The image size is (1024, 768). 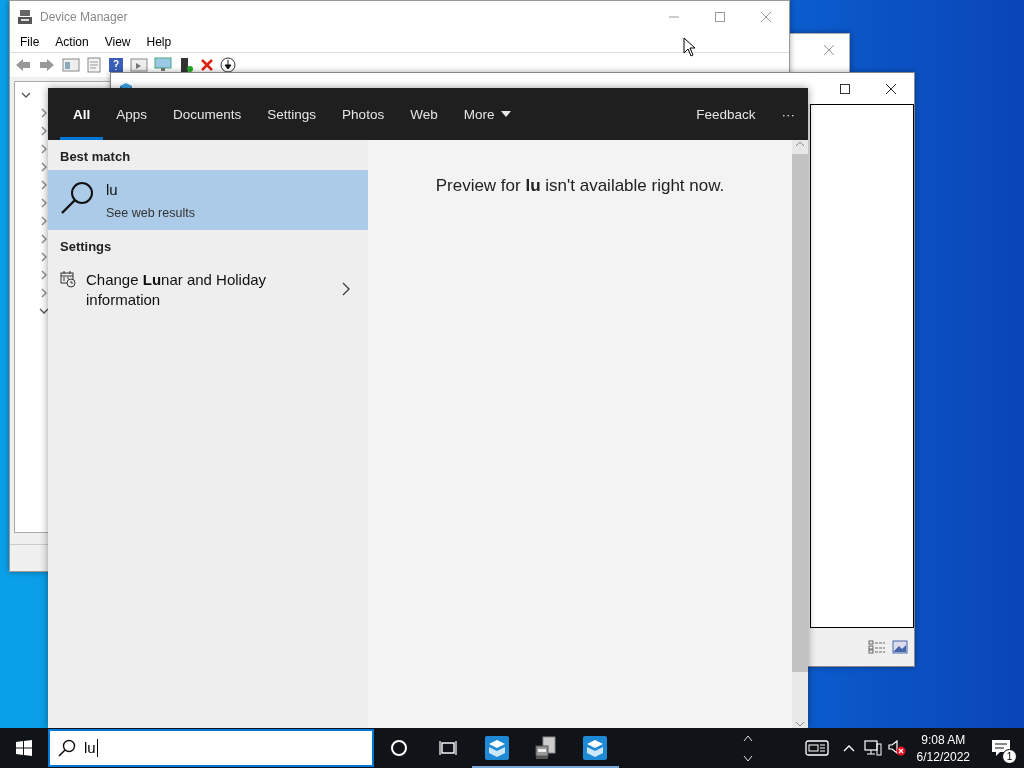 I want to click on notification-count: 1, so click(x=1009, y=756).